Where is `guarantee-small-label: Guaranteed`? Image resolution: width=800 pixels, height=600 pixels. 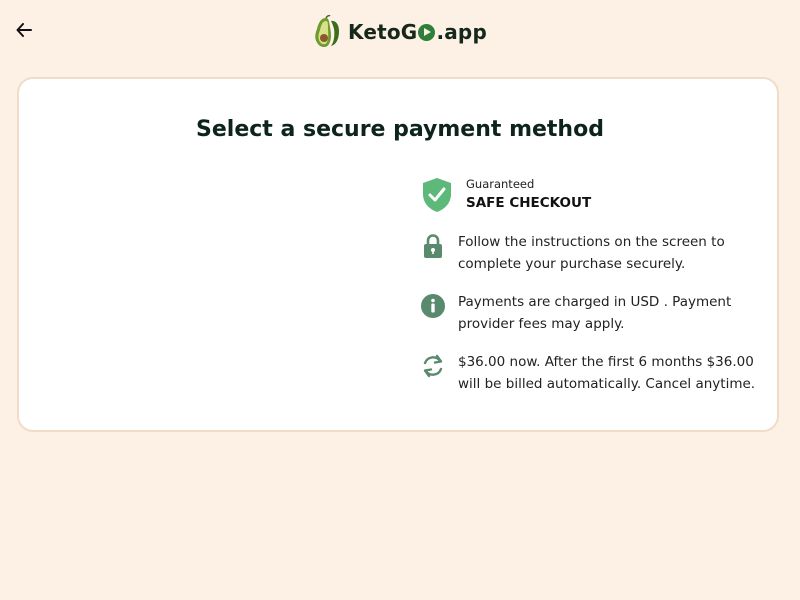
guarantee-small-label: Guaranteed is located at coordinates (500, 184).